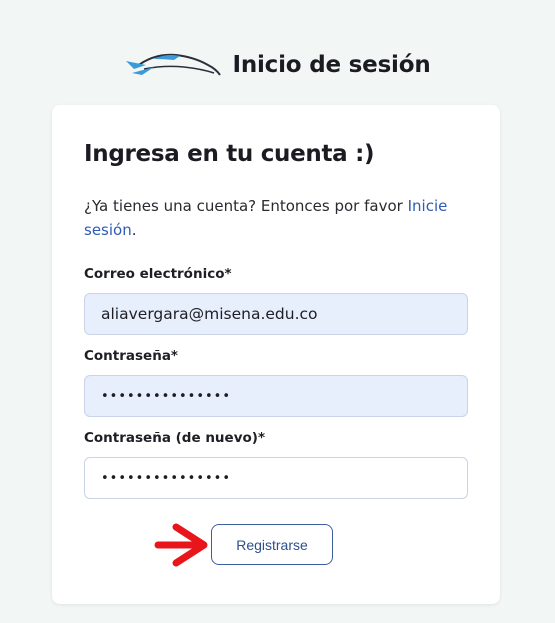 The image size is (555, 623). What do you see at coordinates (181, 545) in the screenshot?
I see `arrow-icon` at bounding box center [181, 545].